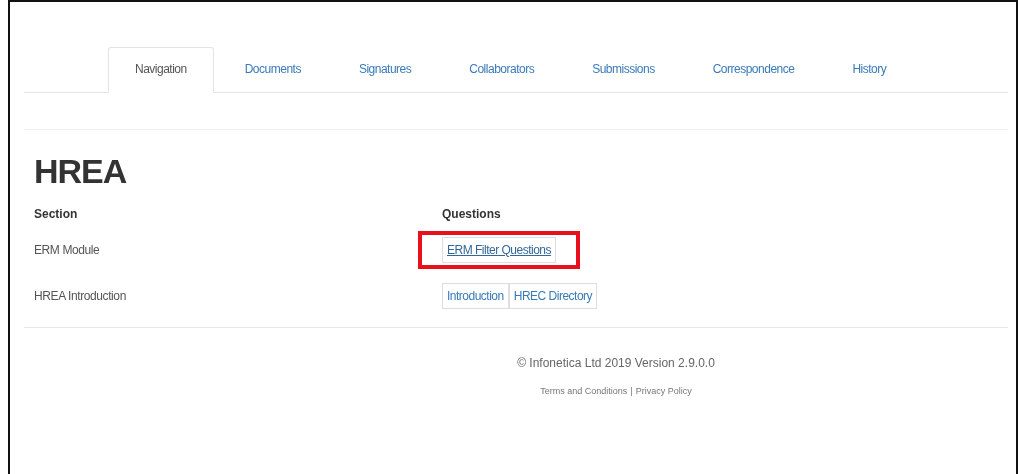  What do you see at coordinates (623, 70) in the screenshot?
I see `tab: Submissions` at bounding box center [623, 70].